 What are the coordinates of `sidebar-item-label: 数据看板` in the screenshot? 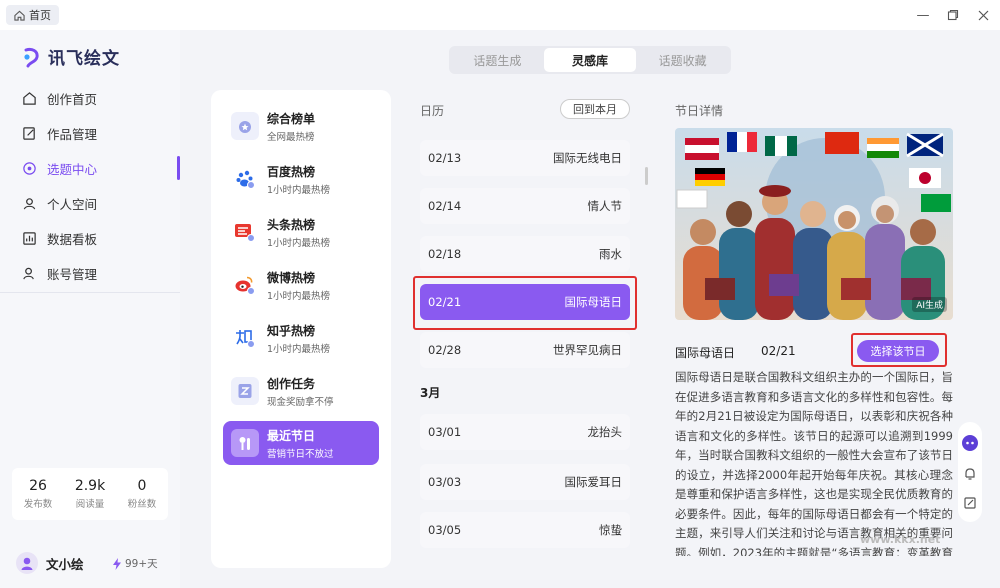 It's located at (72, 239).